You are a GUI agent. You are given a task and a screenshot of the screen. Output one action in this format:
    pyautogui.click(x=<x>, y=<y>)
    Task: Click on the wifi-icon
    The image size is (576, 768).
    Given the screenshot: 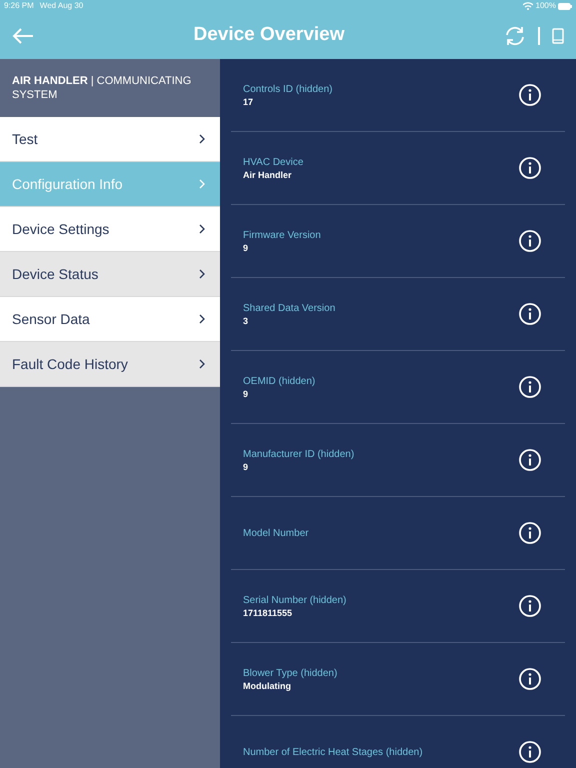 What is the action you would take?
    pyautogui.click(x=527, y=6)
    